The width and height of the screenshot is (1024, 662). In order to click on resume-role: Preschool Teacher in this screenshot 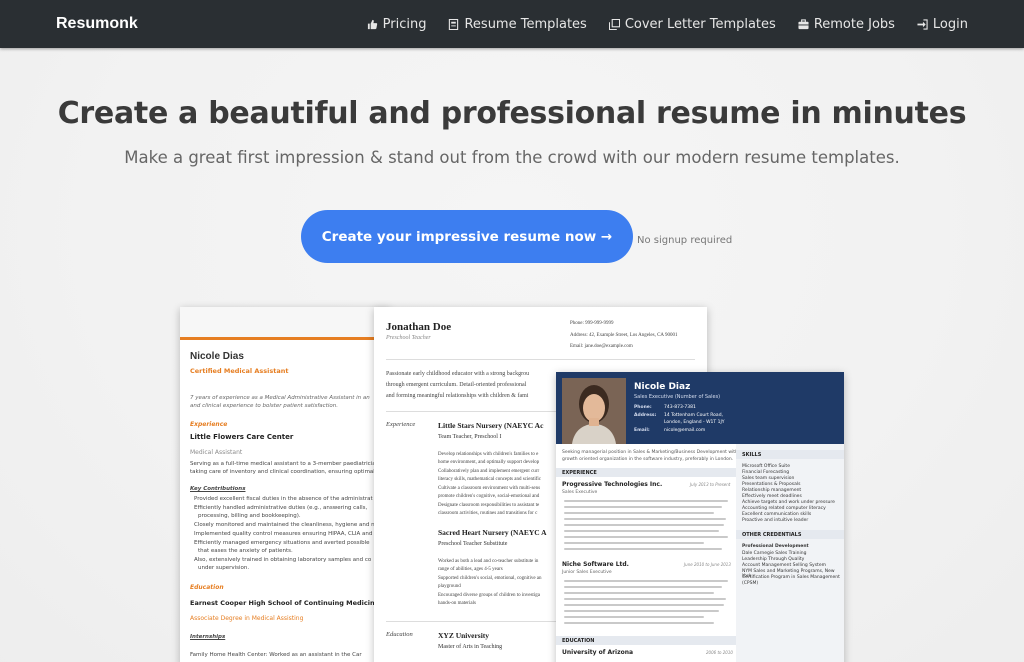, I will do `click(408, 338)`.